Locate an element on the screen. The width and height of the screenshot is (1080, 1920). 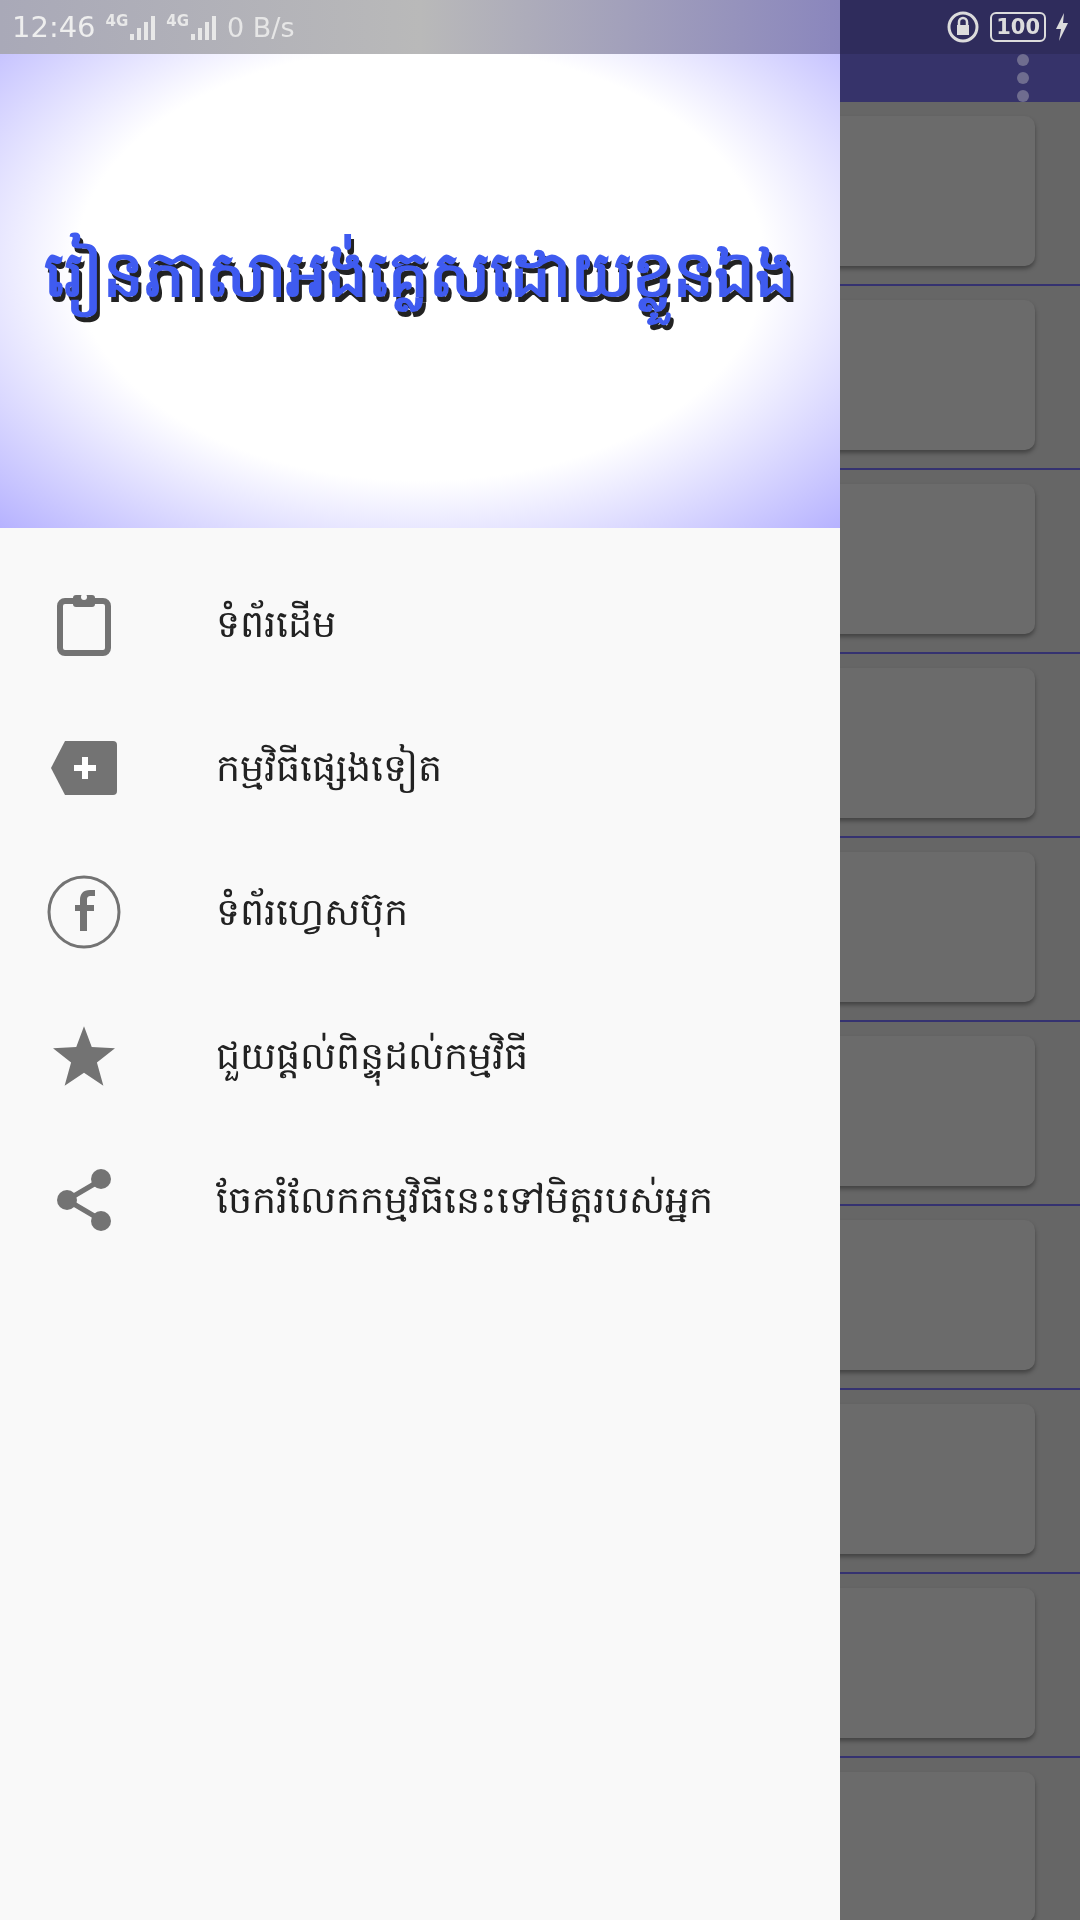
drawer-menu-item: ទំព័រដើម is located at coordinates (420, 624).